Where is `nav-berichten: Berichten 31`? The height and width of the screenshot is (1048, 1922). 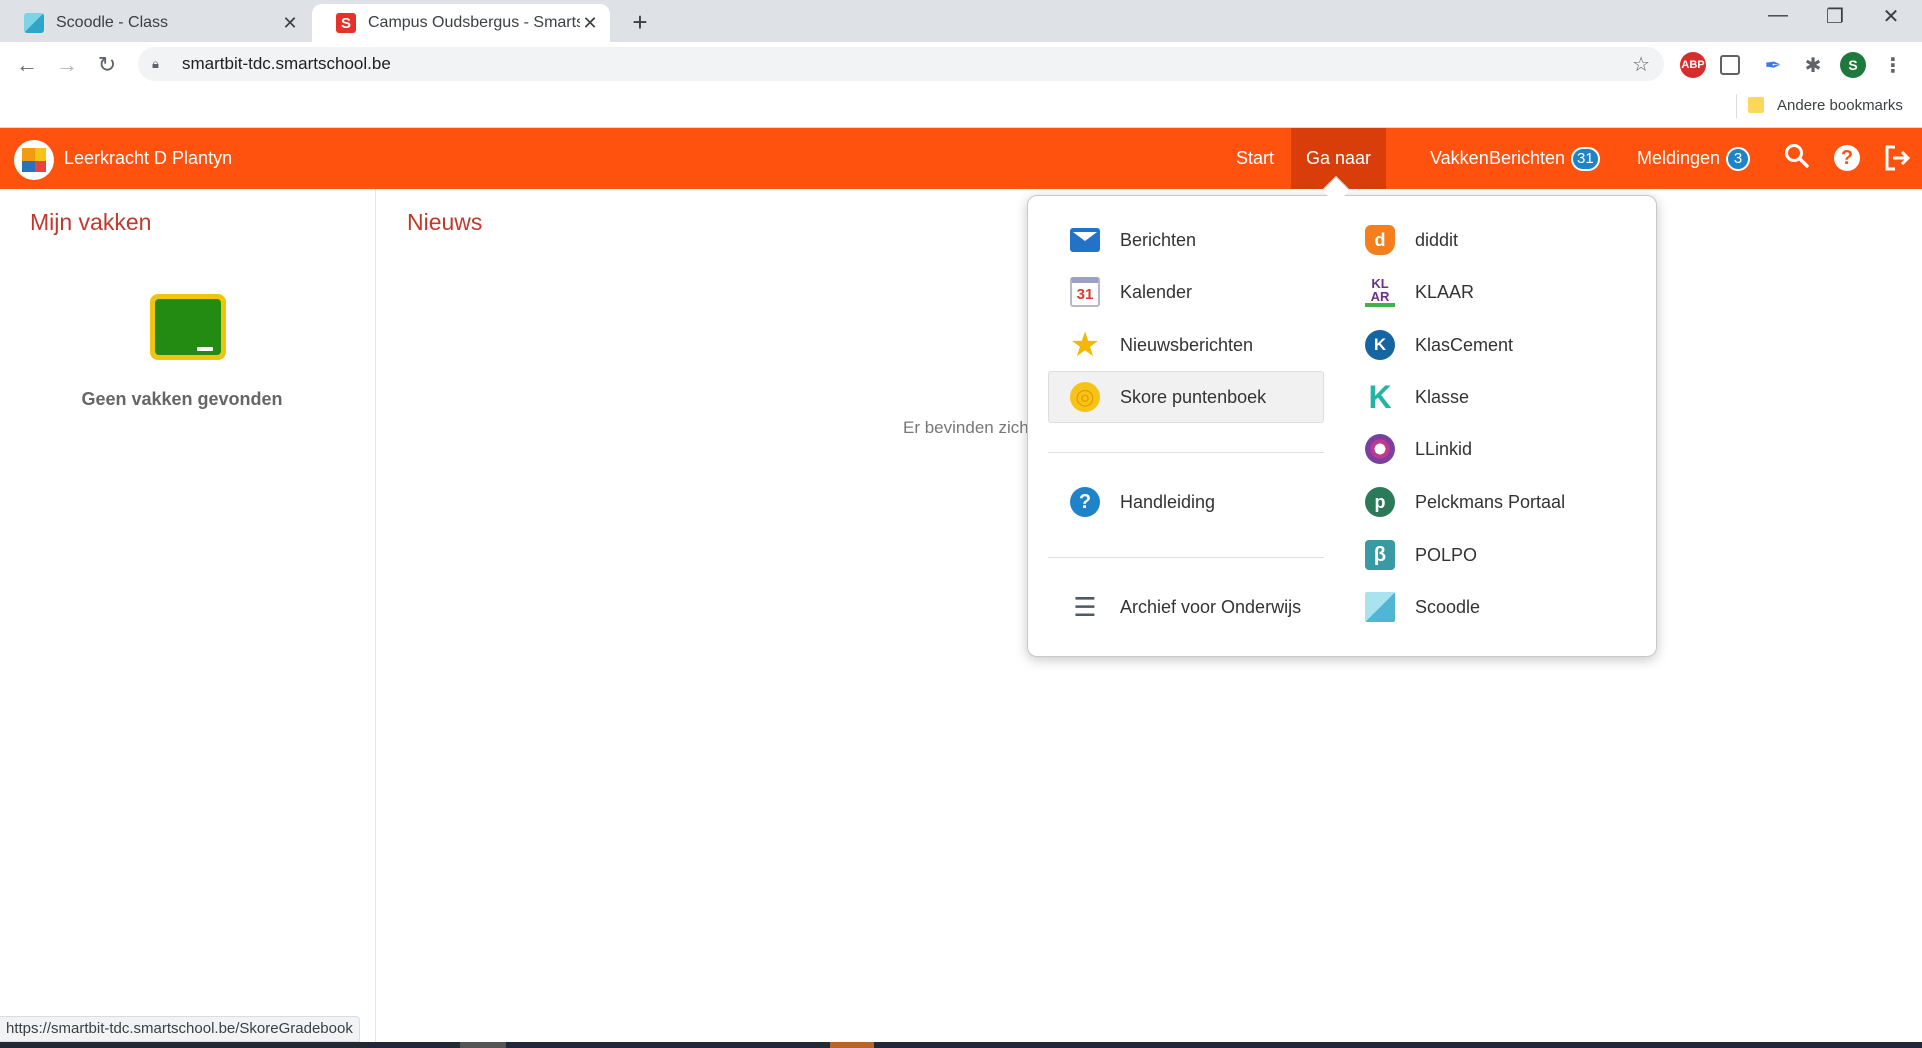
nav-berichten: Berichten 31 is located at coordinates (1544, 158).